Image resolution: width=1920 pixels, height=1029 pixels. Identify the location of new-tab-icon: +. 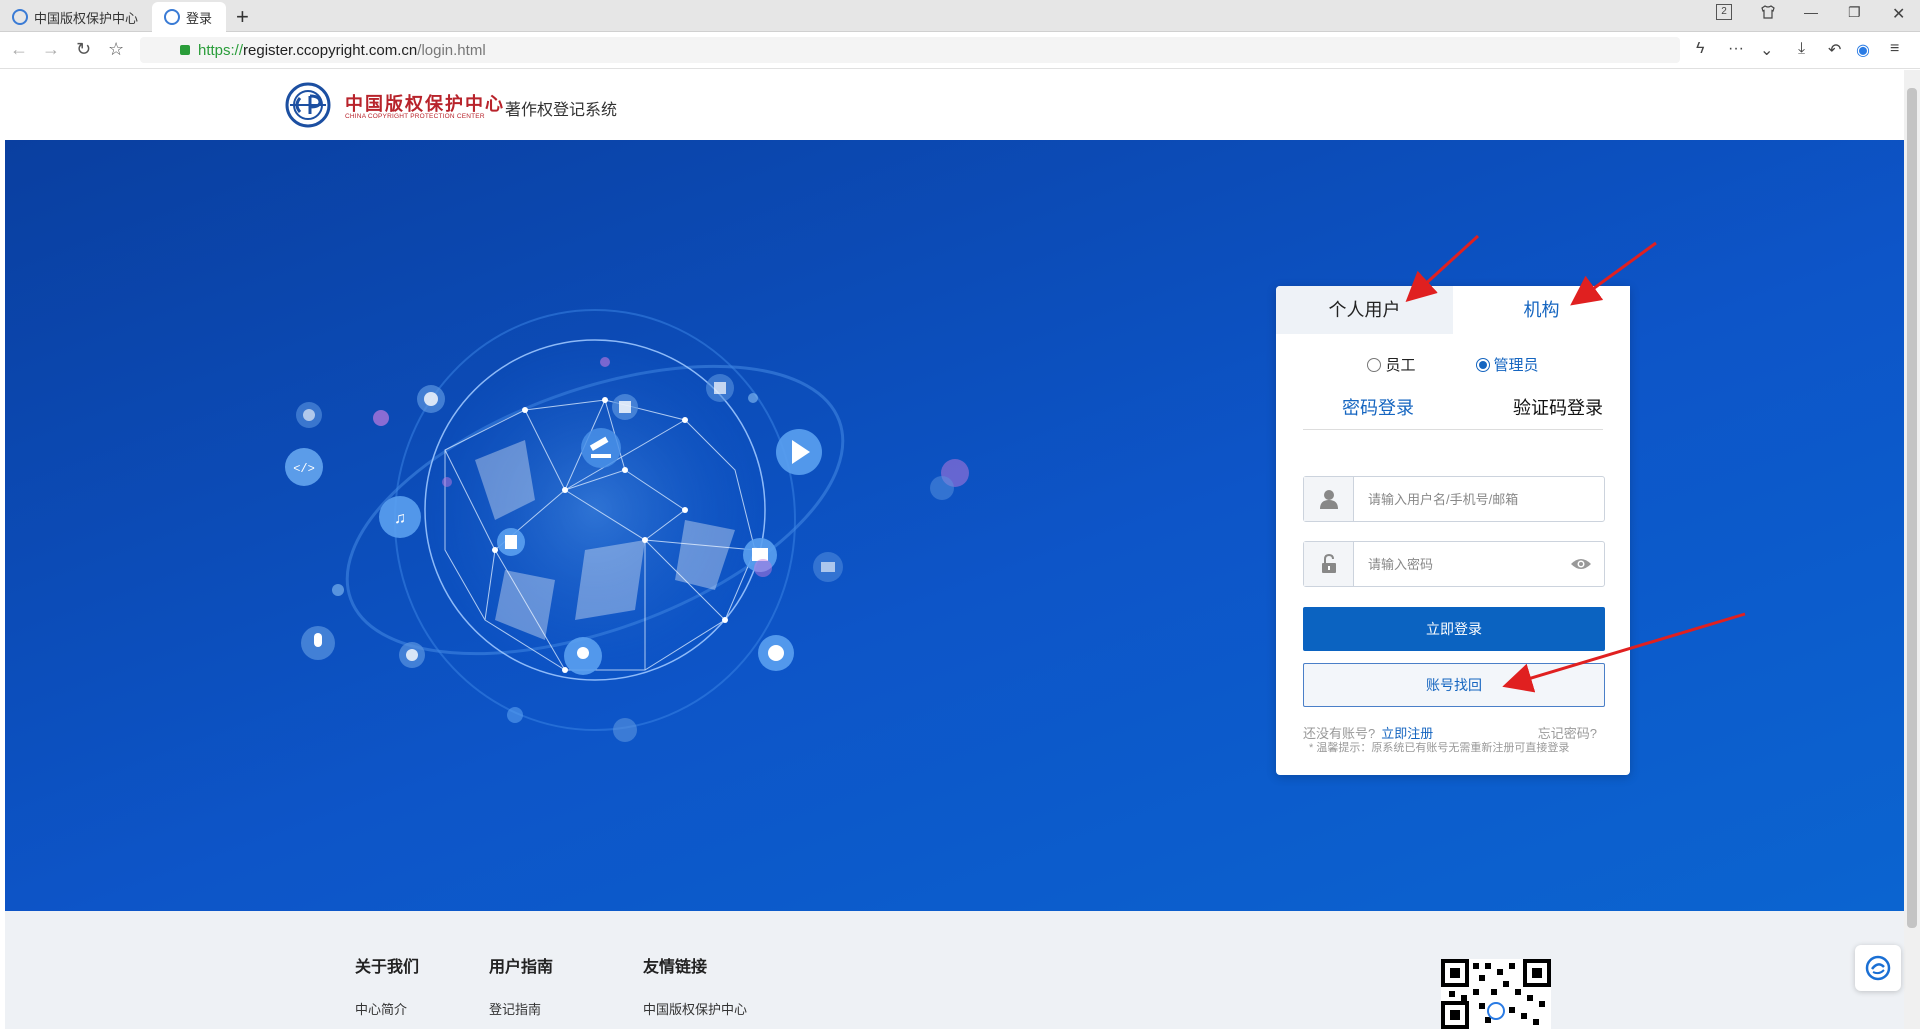
(242, 17).